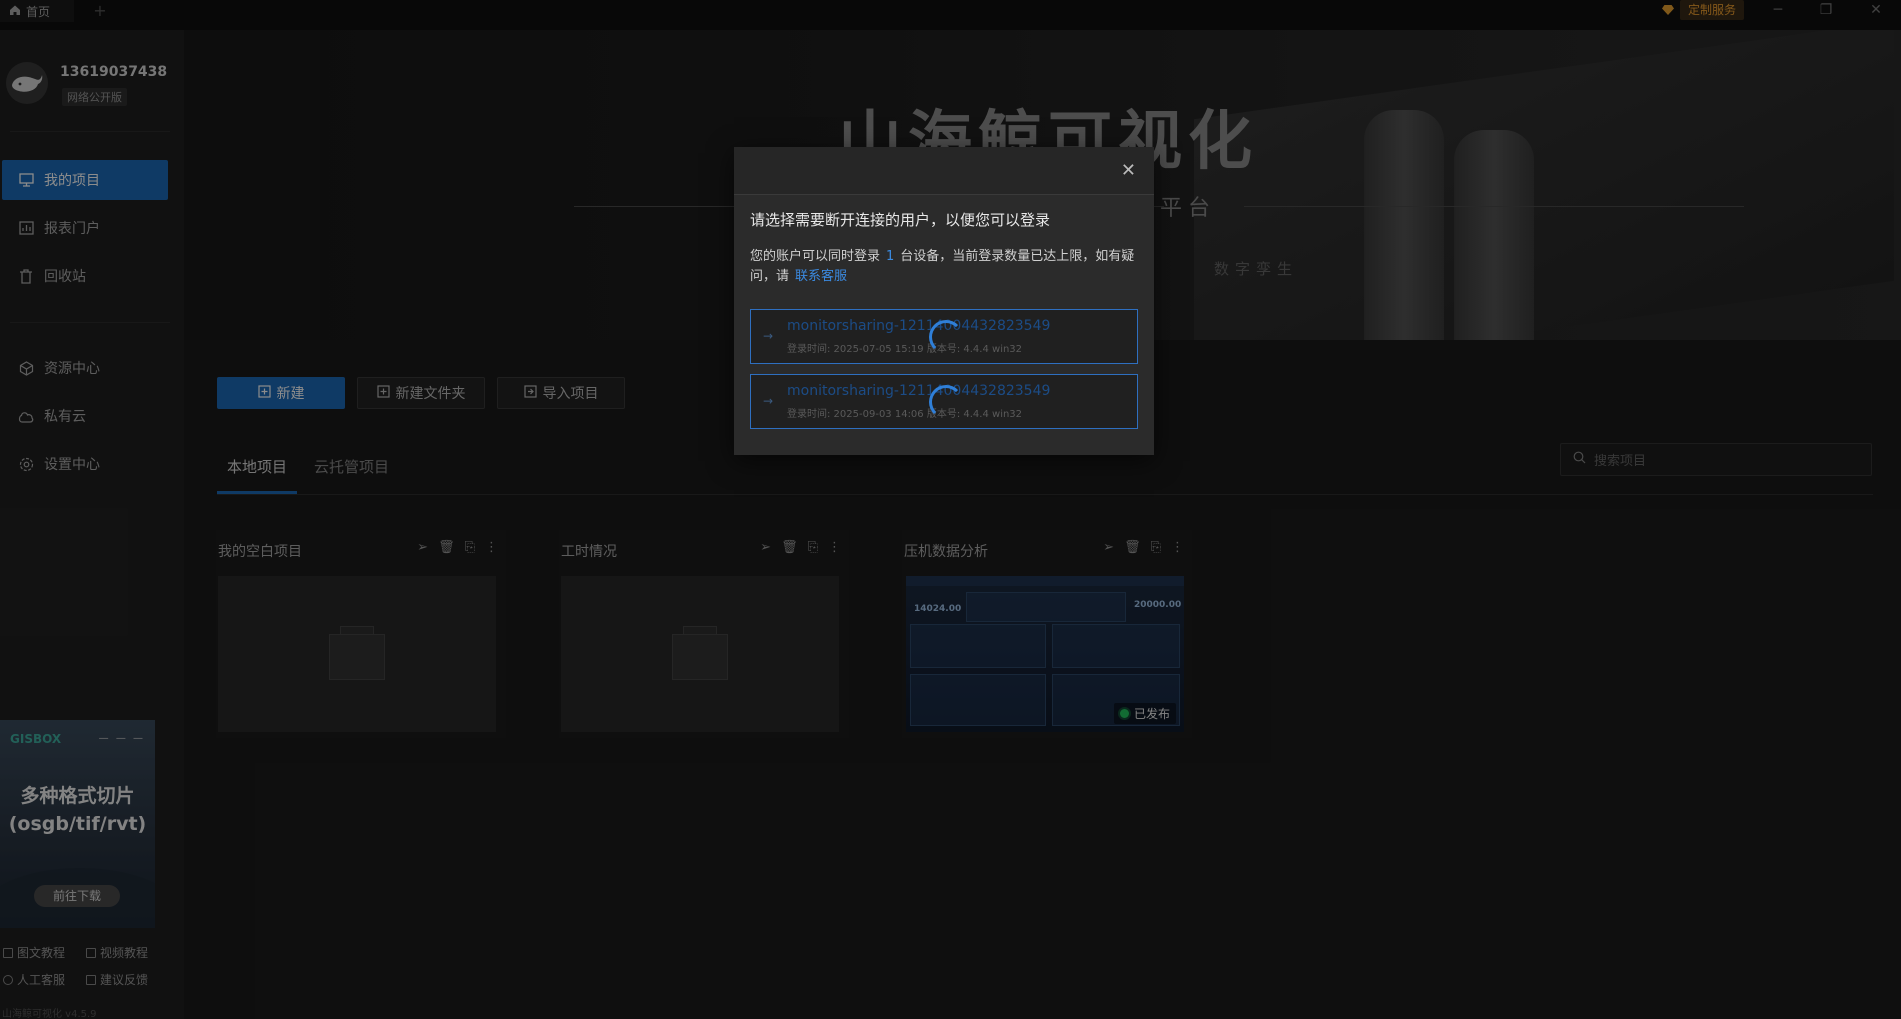 This screenshot has height=1019, width=1901. Describe the element at coordinates (905, 414) in the screenshot. I see `session-meta: 登录时间: 2025-09-03 14:06 版本号: 4.4.4 win32` at that location.